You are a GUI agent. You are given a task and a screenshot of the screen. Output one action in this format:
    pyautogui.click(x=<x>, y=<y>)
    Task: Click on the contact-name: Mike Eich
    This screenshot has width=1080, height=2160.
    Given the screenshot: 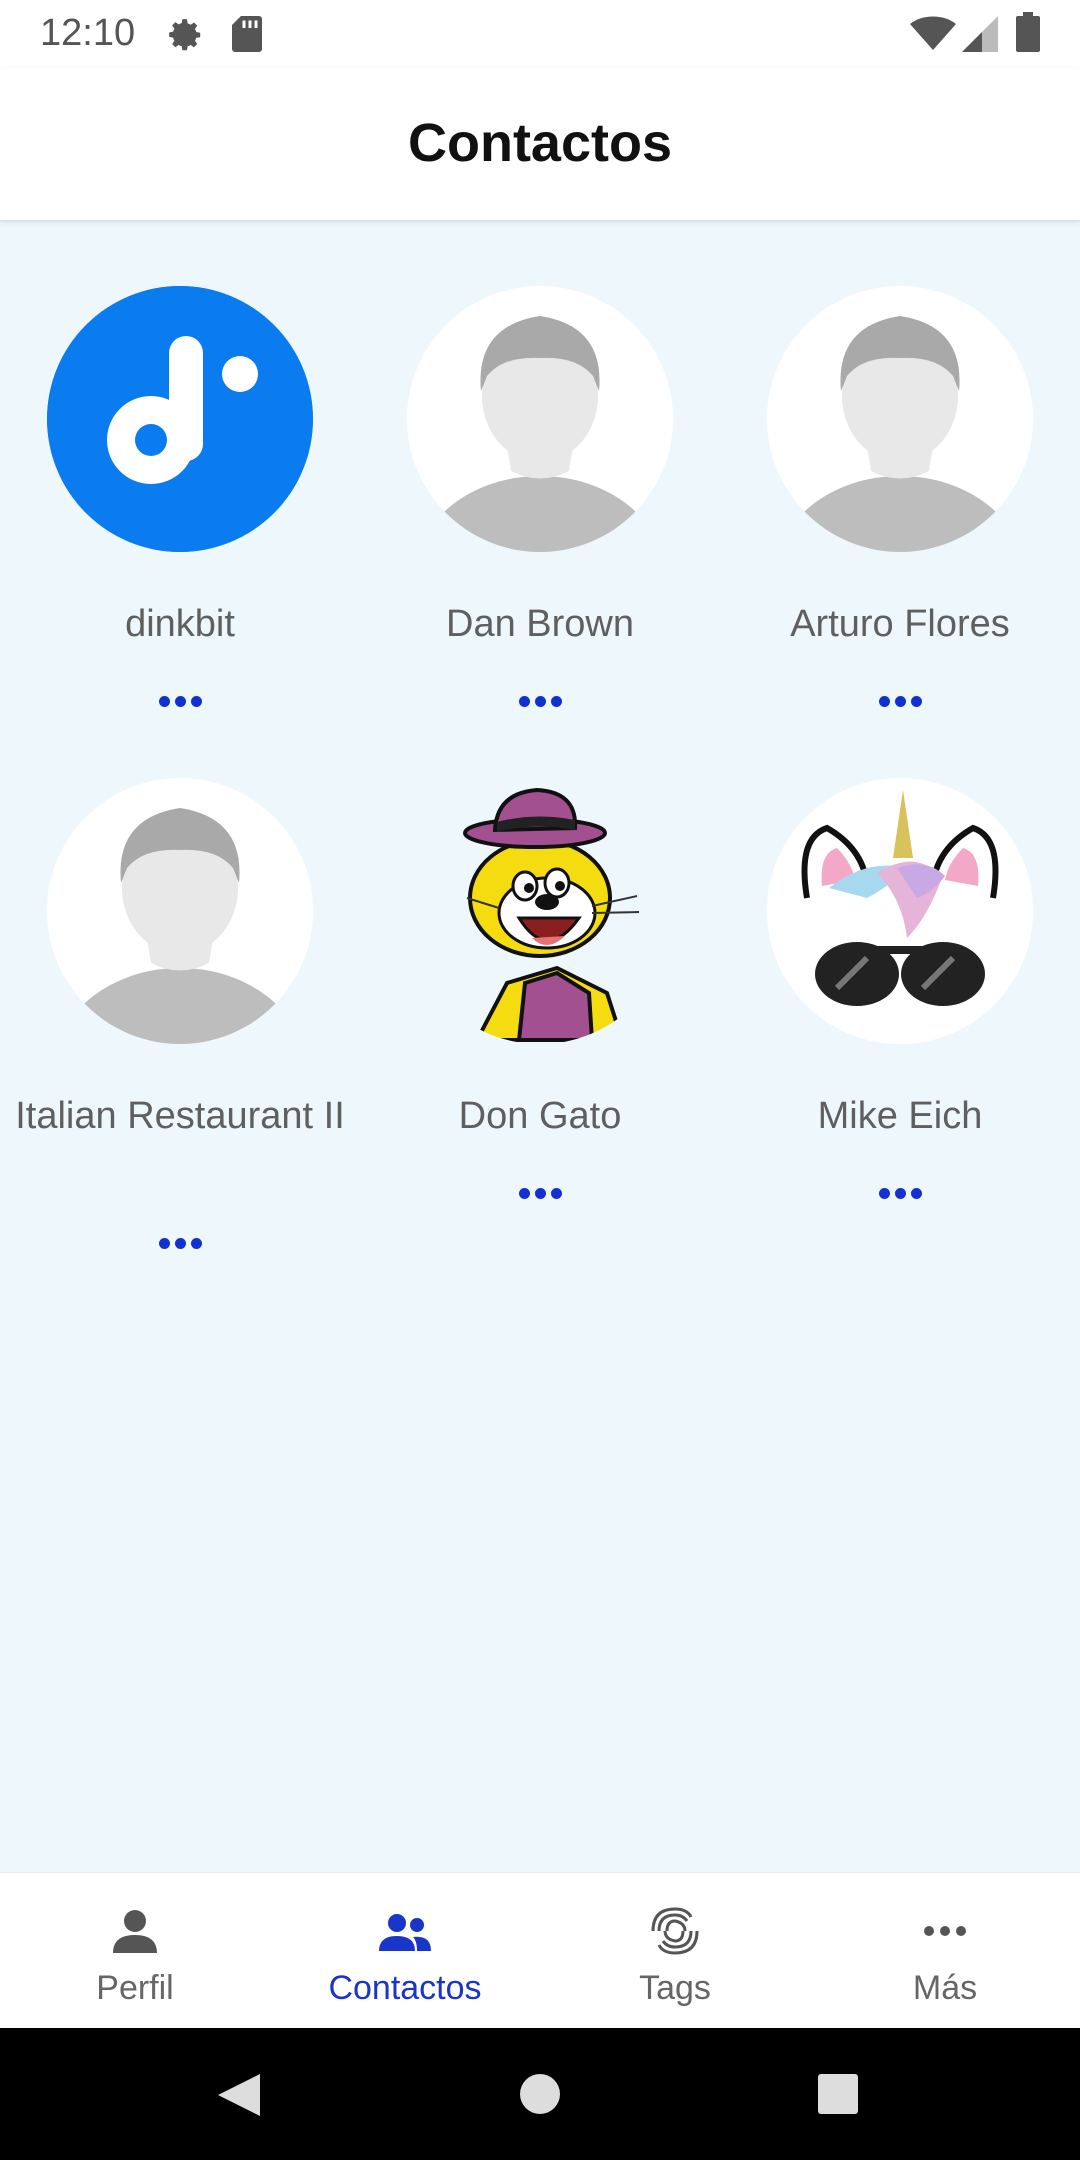 What is the action you would take?
    pyautogui.click(x=900, y=1116)
    